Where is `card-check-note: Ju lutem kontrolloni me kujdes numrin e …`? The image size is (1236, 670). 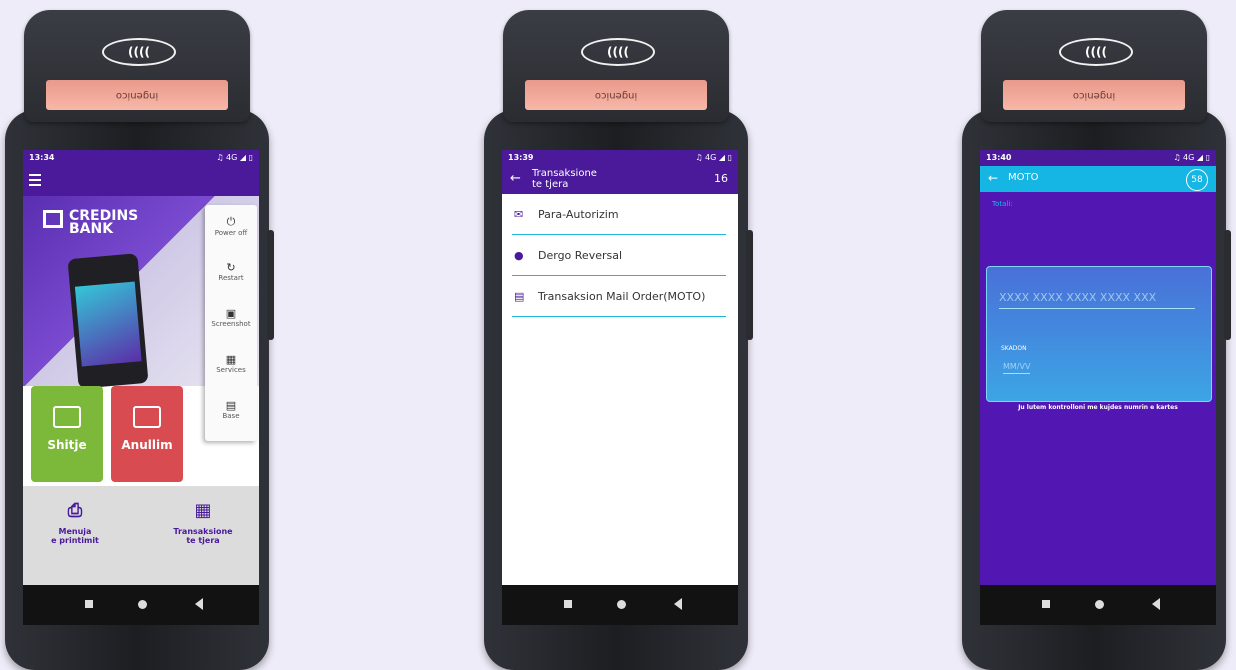 card-check-note: Ju lutem kontrolloni me kujdes numrin e … is located at coordinates (1098, 407).